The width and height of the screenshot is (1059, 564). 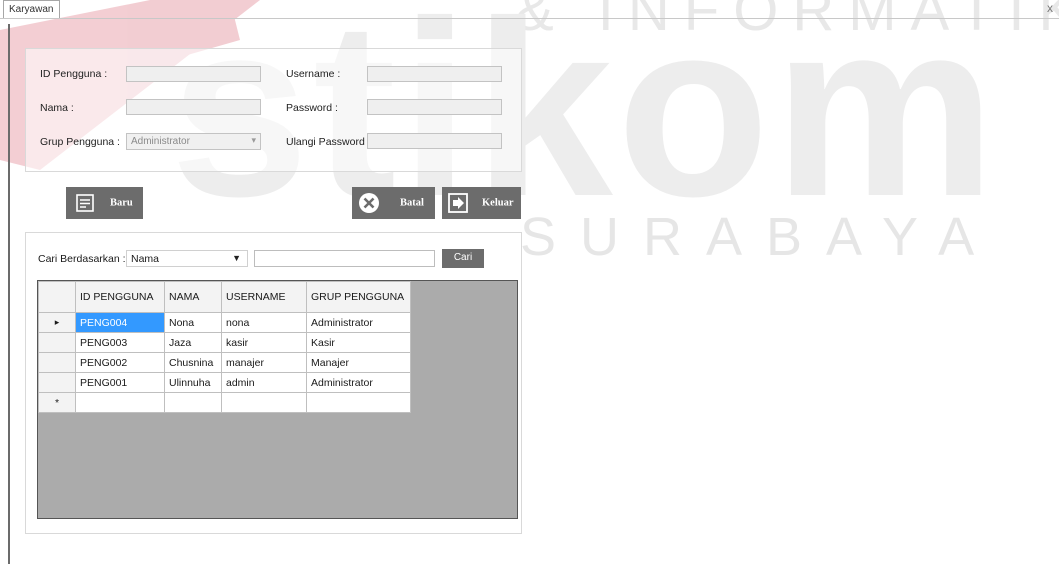 What do you see at coordinates (120, 362) in the screenshot?
I see `table-cell: PENG002` at bounding box center [120, 362].